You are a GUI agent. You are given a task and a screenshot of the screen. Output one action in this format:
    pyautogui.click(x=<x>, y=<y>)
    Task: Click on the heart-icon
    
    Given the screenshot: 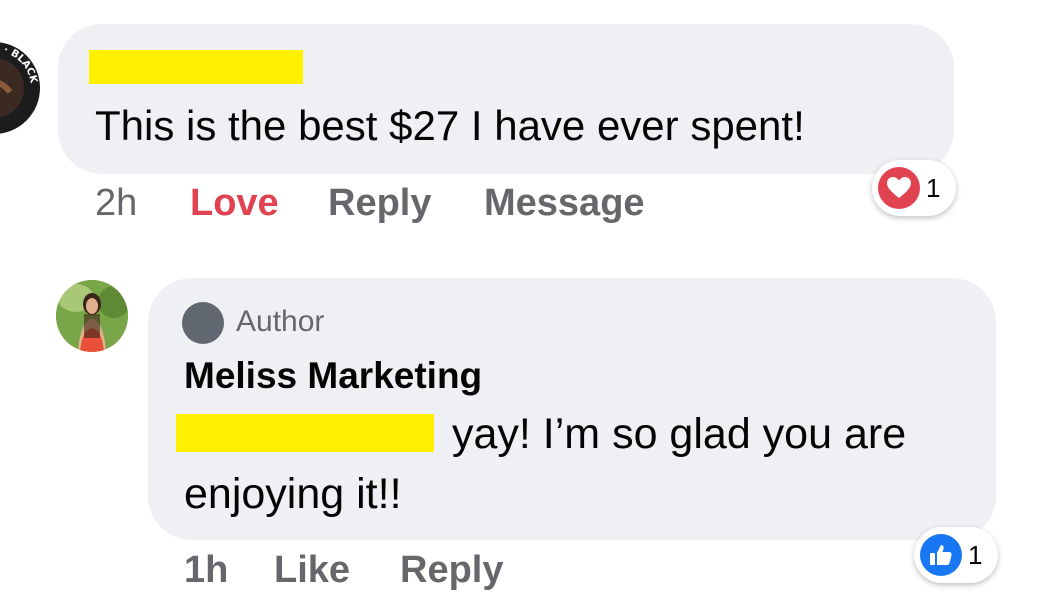 What is the action you would take?
    pyautogui.click(x=899, y=188)
    